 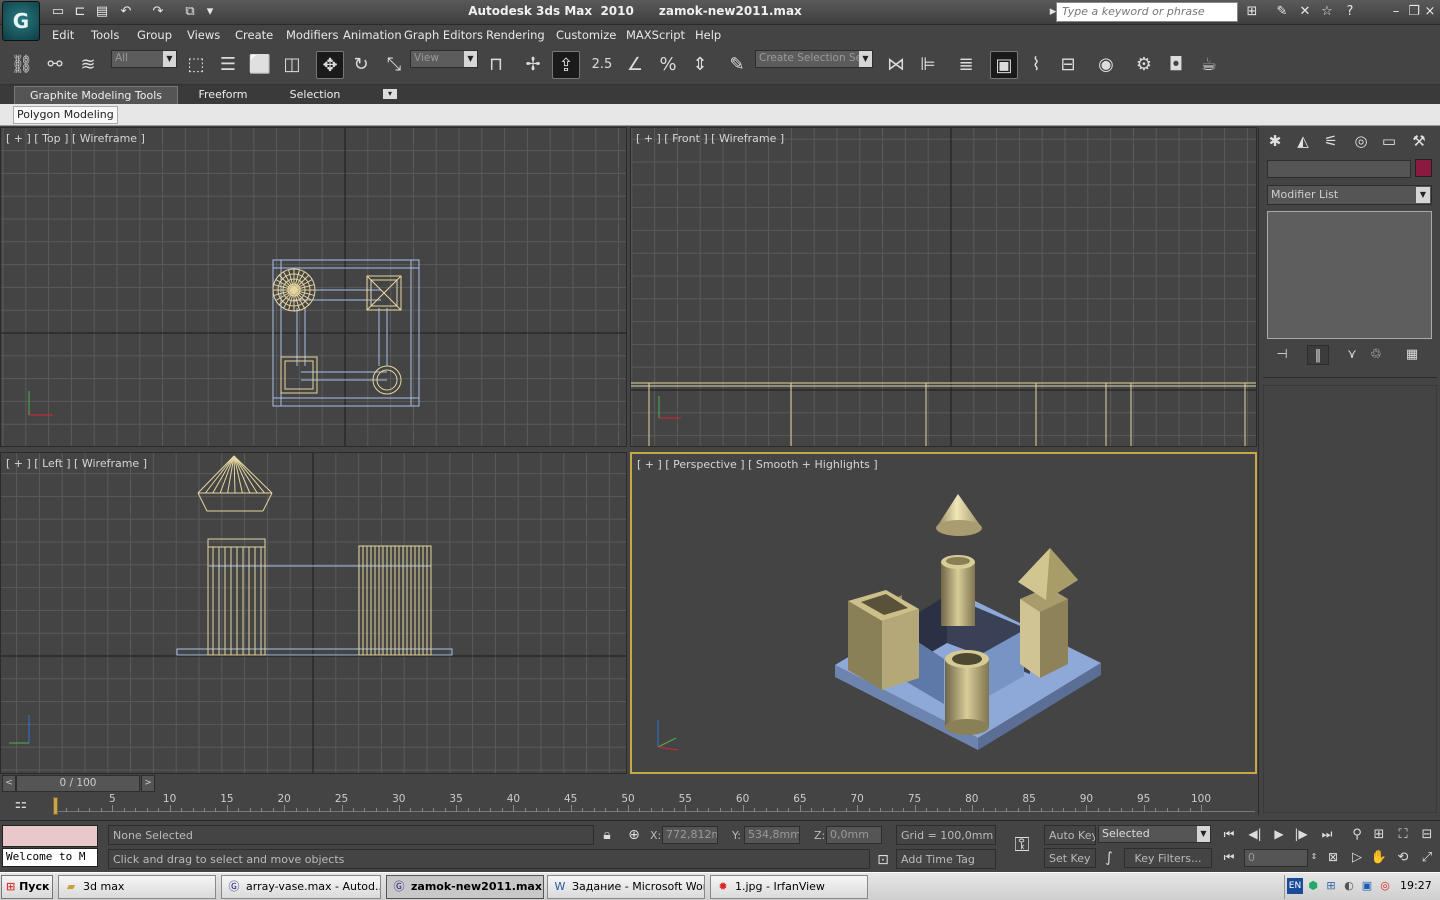 I want to click on set-key-button: Set Key, so click(x=1070, y=858).